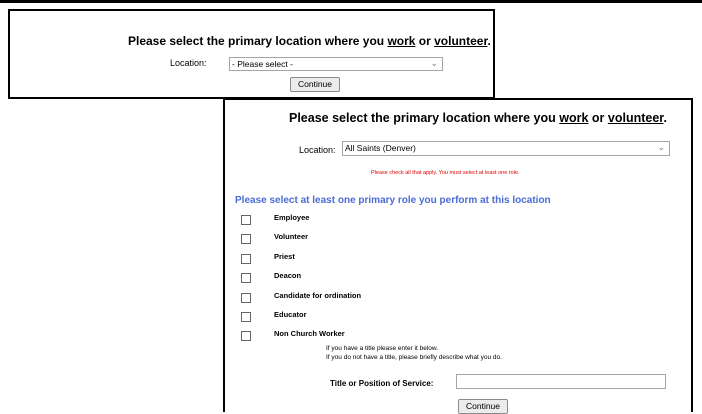  Describe the element at coordinates (291, 237) in the screenshot. I see `role-label: Volunteer` at that location.